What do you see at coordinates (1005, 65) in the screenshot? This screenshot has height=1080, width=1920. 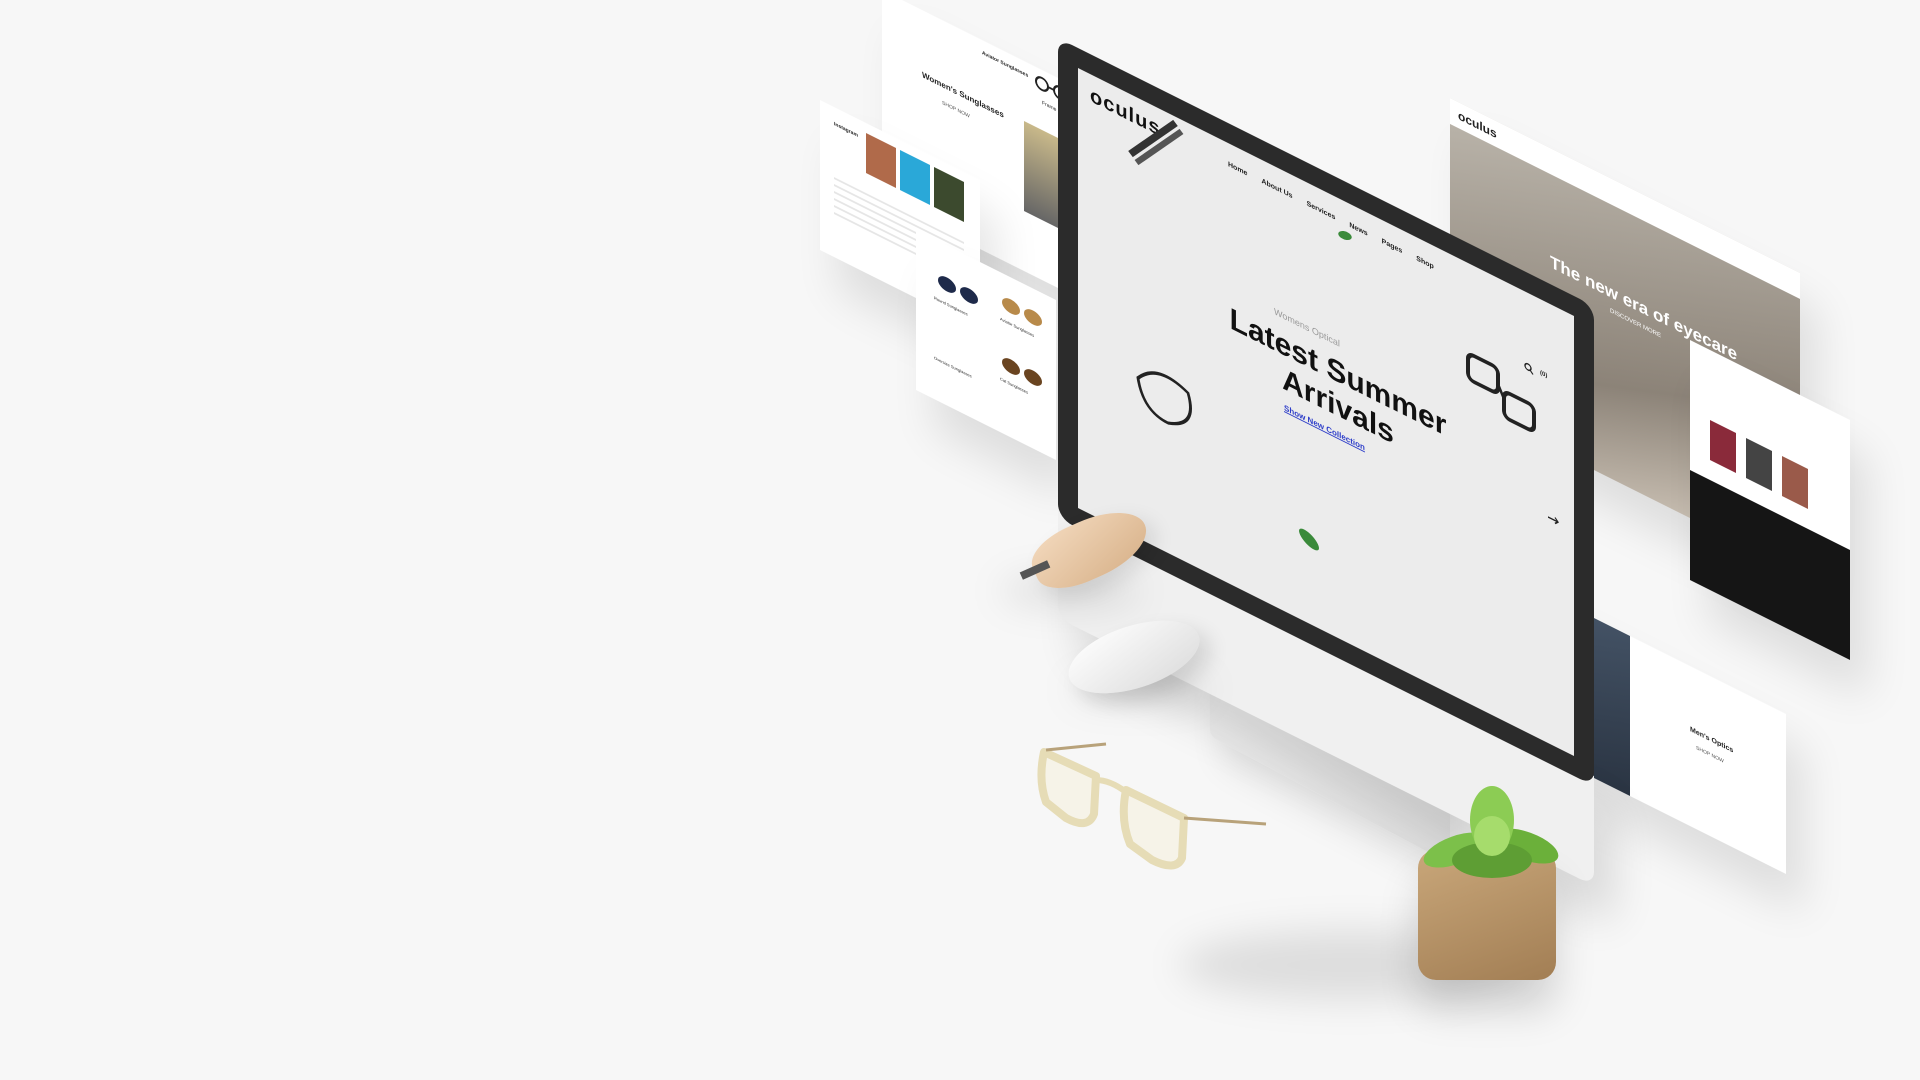 I see `aviator-caption: Aviator Sunglasses` at bounding box center [1005, 65].